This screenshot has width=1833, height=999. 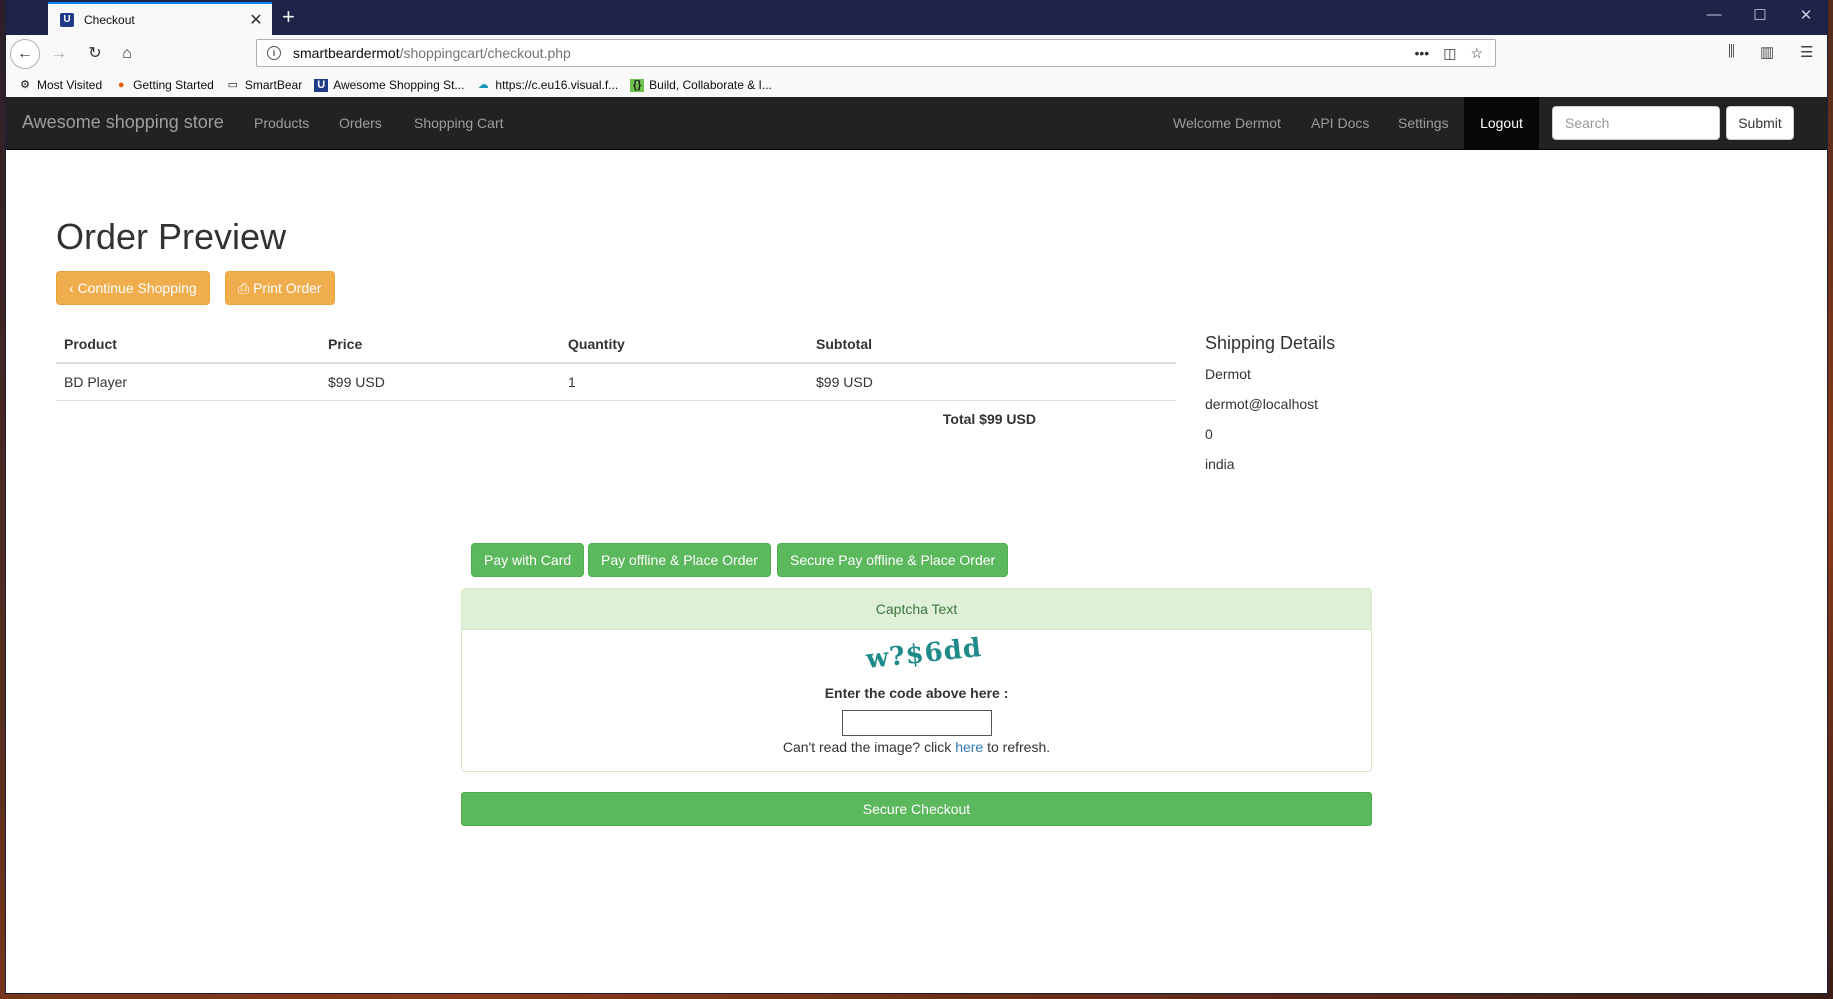 I want to click on maximize-icon: ☐, so click(x=1760, y=15).